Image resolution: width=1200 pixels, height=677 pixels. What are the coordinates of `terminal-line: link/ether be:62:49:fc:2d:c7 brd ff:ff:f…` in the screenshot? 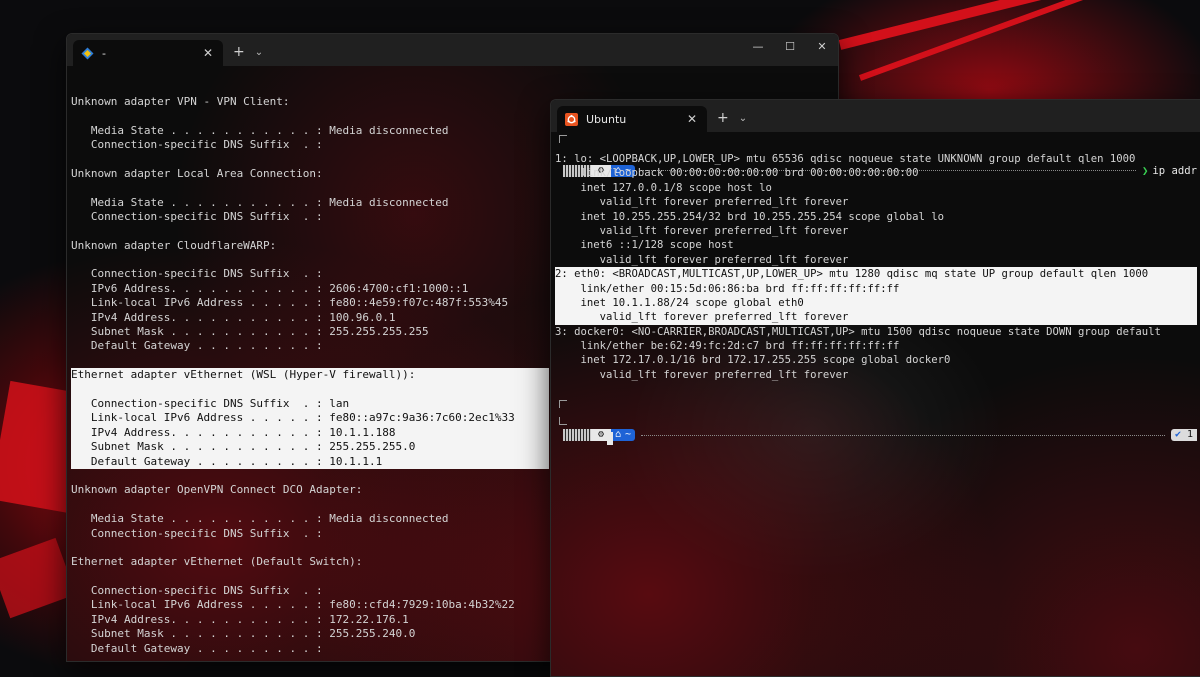 It's located at (727, 346).